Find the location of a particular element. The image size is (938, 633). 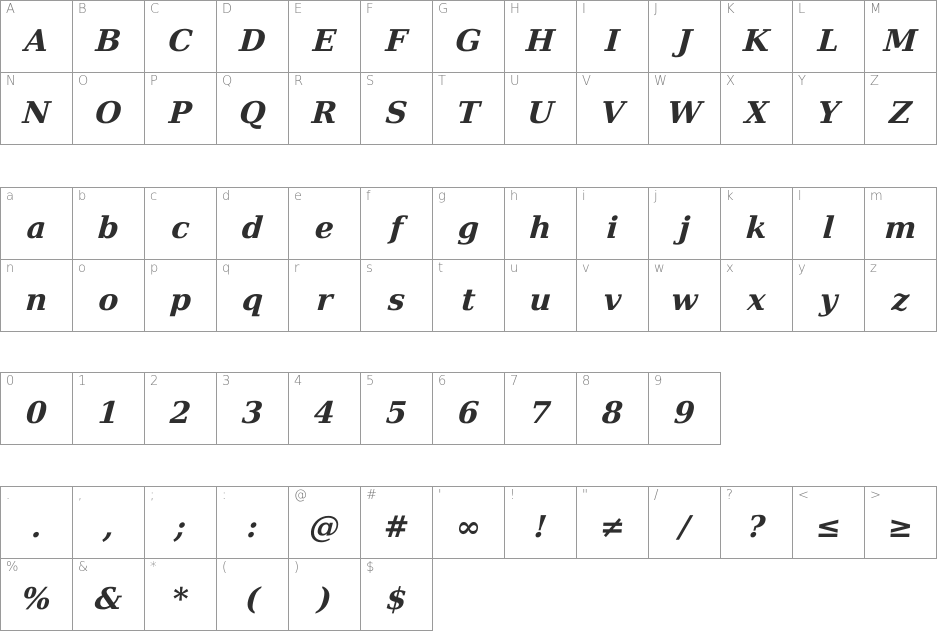

glyph-cell: rr is located at coordinates (324, 295).